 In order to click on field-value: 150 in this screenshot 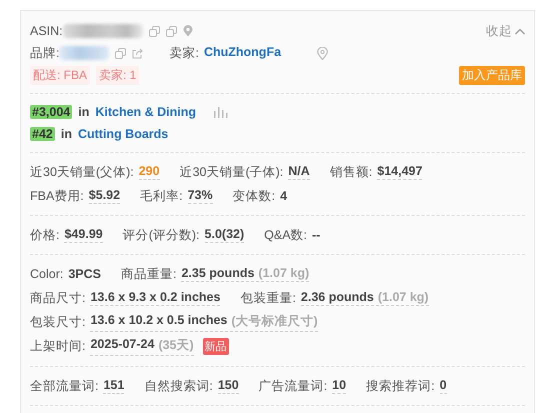, I will do `click(228, 386)`.